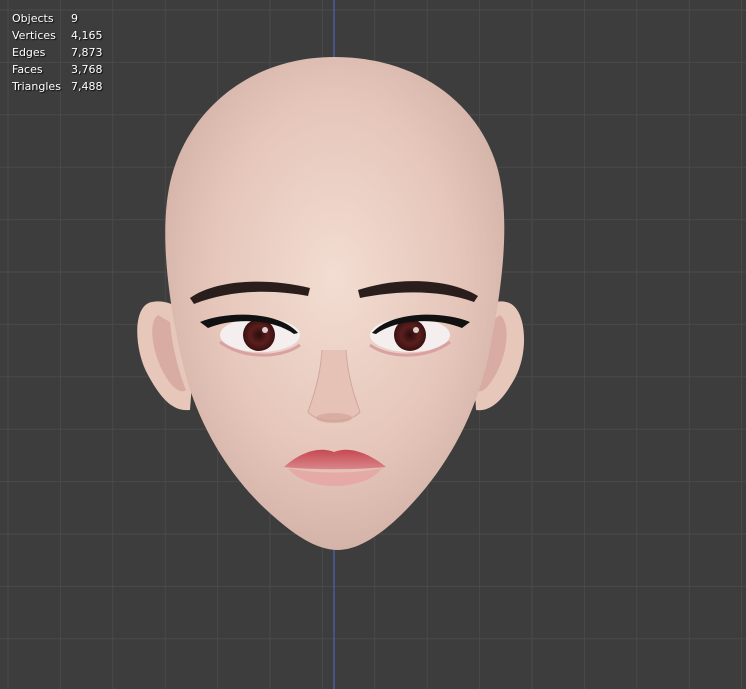 The height and width of the screenshot is (689, 746). I want to click on stat-row-edges: Edges 7,873, so click(57, 52).